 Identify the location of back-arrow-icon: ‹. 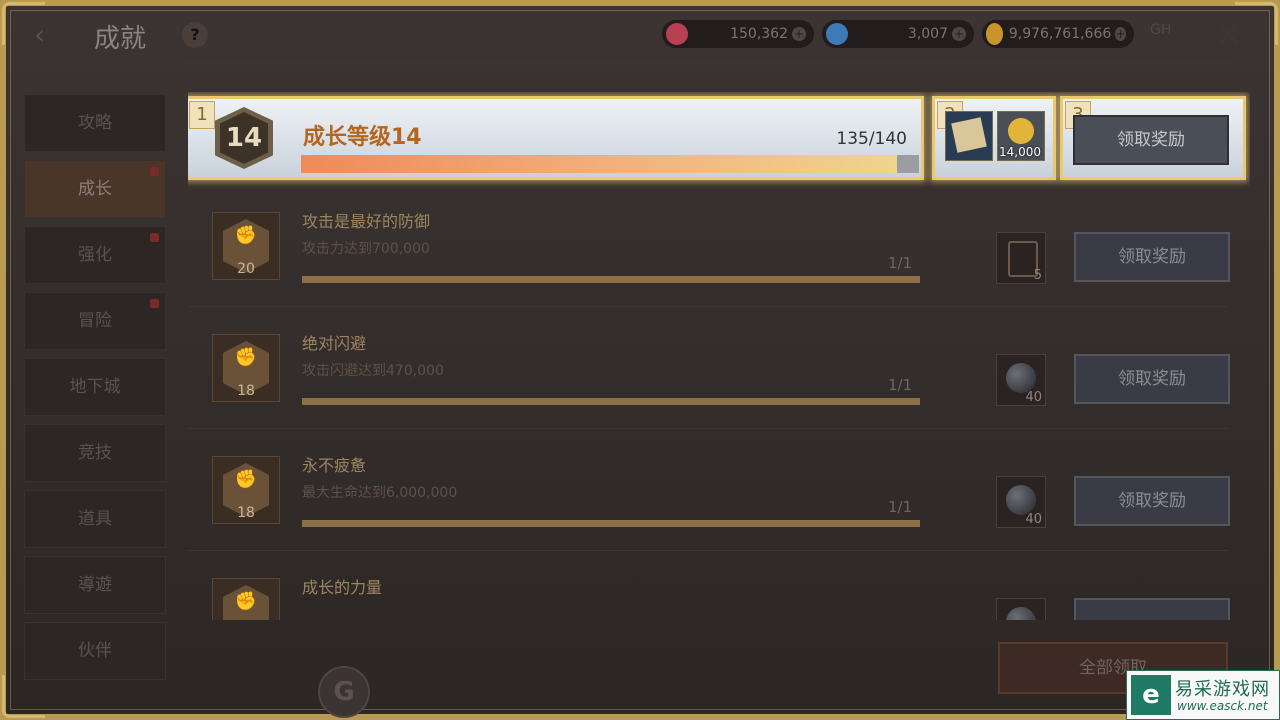
(47, 35).